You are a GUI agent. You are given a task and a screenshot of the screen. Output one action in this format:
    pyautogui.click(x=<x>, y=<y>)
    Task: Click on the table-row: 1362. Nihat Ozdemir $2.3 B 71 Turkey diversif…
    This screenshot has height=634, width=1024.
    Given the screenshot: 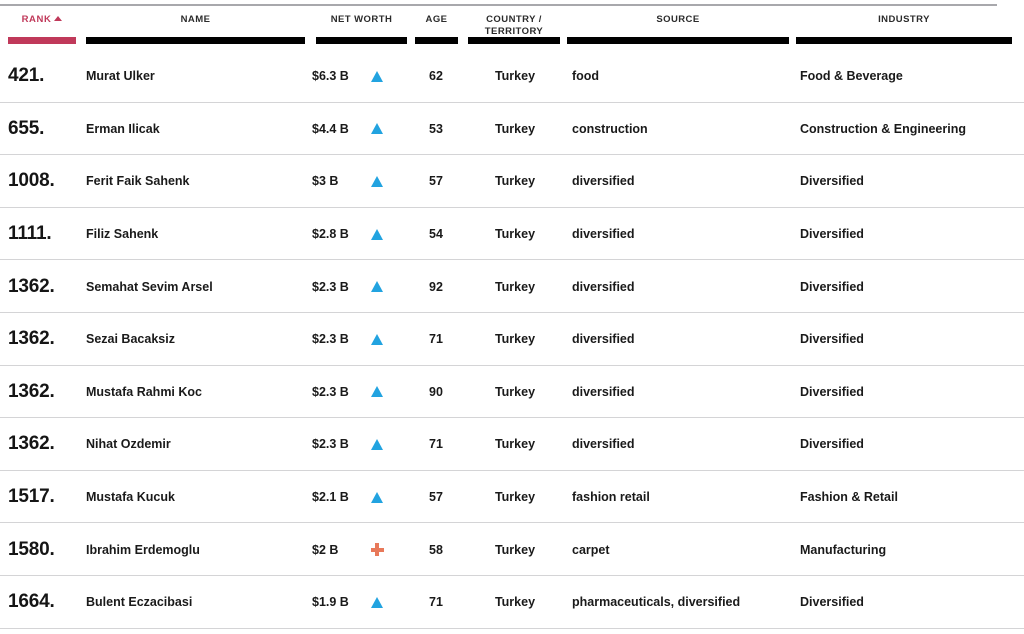 What is the action you would take?
    pyautogui.click(x=512, y=444)
    